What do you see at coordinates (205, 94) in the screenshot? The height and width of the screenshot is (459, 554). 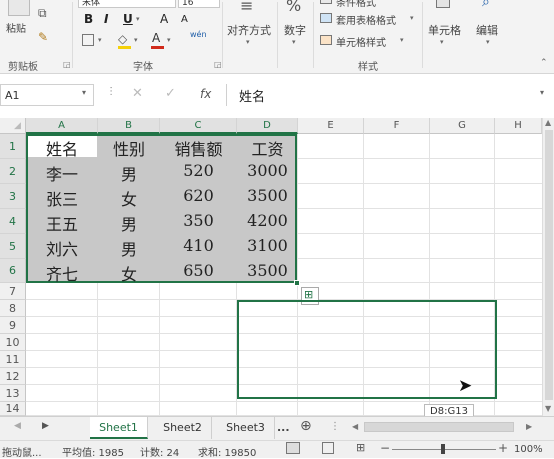 I see `insert-function-icon: fx` at bounding box center [205, 94].